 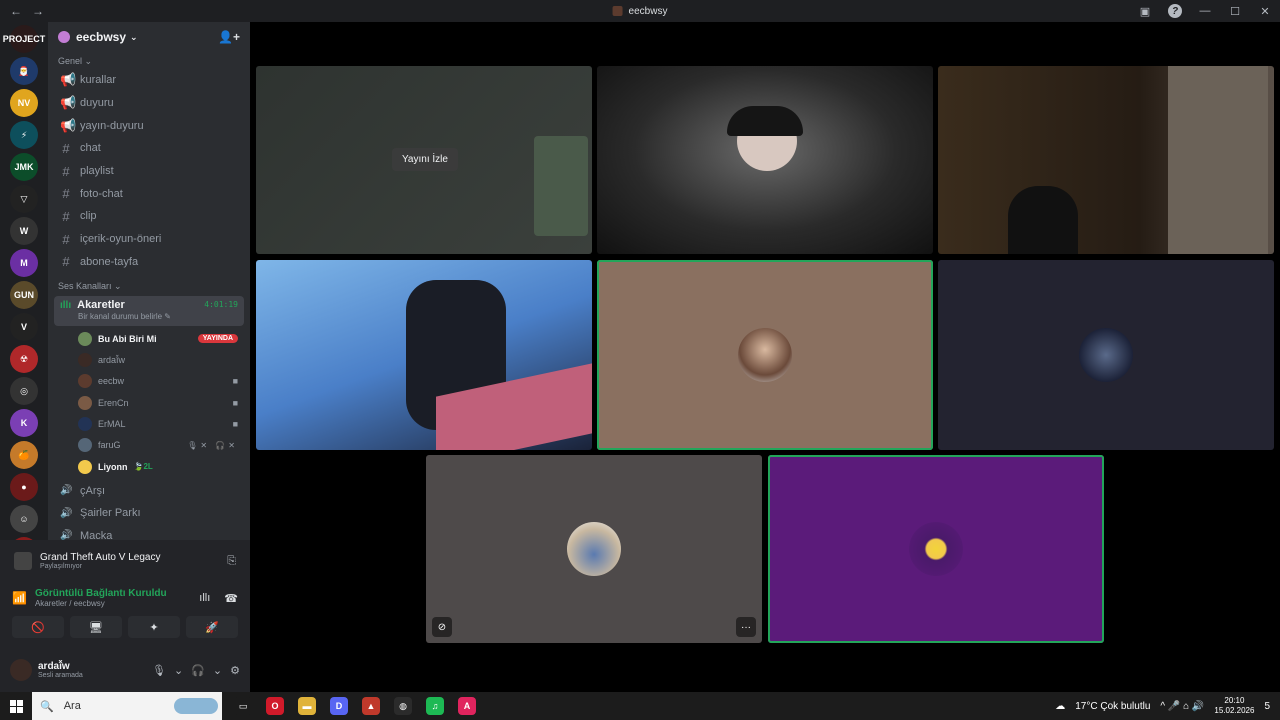 I want to click on channel-label: clip, so click(x=88, y=216).